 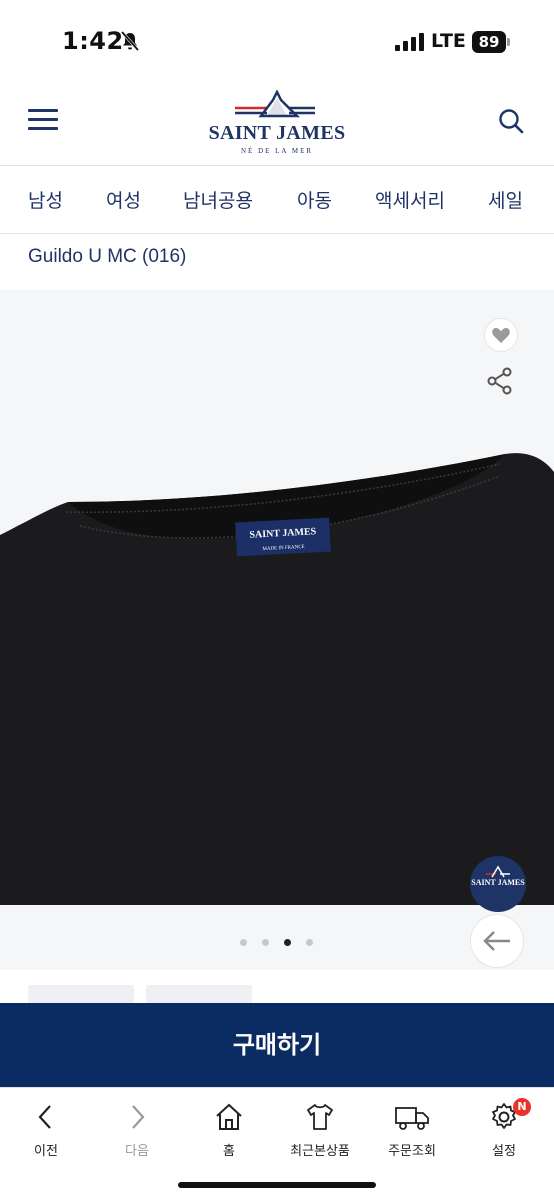 I want to click on home-indicator, so click(x=277, y=1185).